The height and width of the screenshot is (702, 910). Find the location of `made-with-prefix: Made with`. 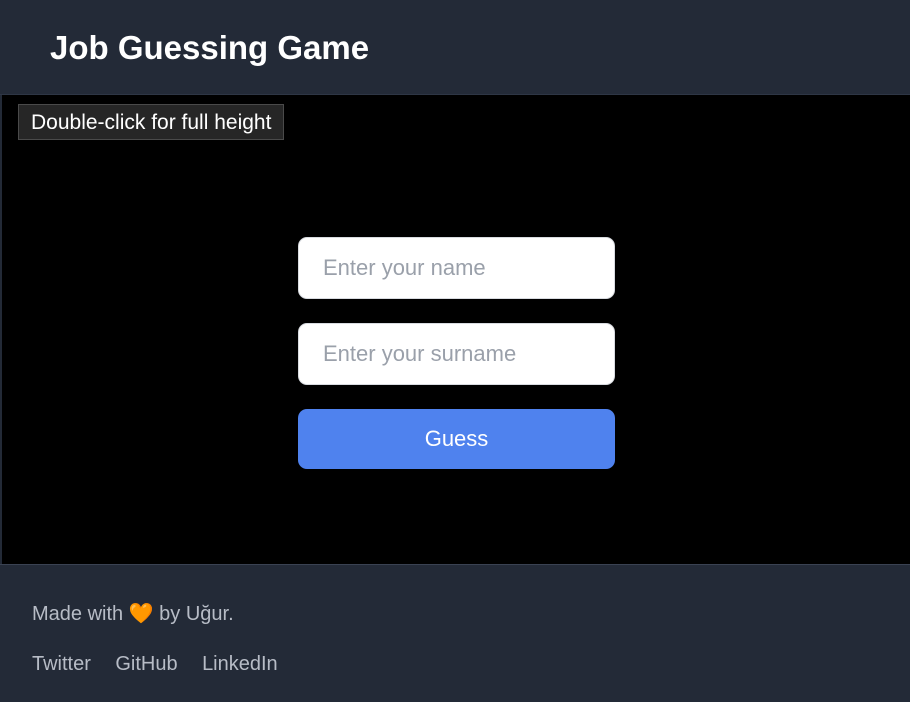

made-with-prefix: Made with is located at coordinates (80, 614).